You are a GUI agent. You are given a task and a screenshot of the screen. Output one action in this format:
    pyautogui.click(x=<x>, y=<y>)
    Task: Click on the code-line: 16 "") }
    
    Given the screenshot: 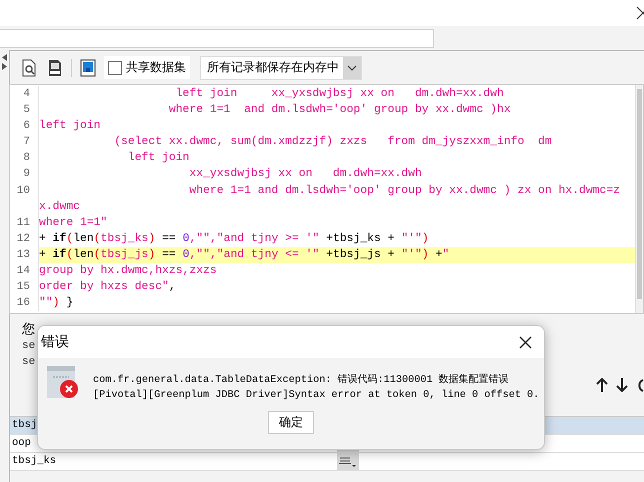 What is the action you would take?
    pyautogui.click(x=322, y=303)
    